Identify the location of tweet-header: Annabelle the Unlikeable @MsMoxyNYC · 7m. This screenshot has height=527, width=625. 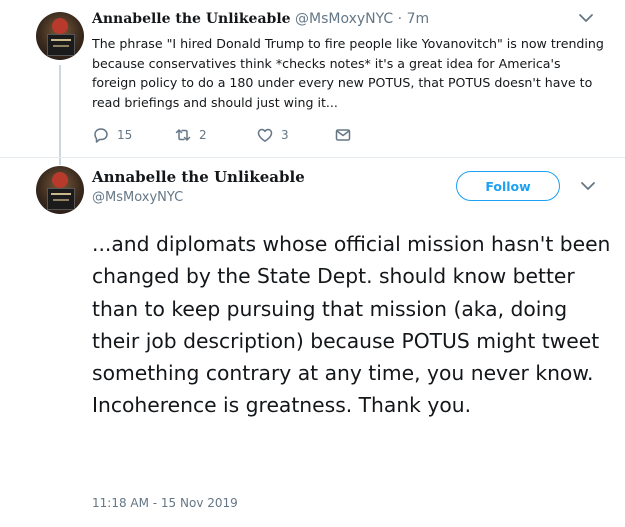
(260, 19).